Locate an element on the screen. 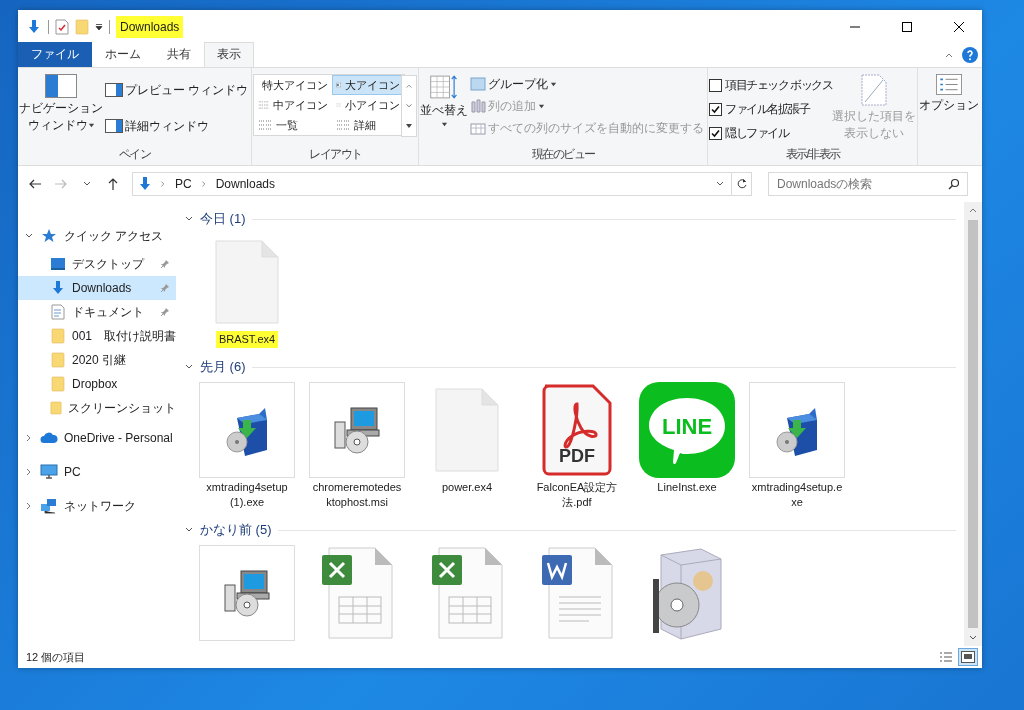 The width and height of the screenshot is (1024, 710). up-arrow-icon is located at coordinates (113, 184).